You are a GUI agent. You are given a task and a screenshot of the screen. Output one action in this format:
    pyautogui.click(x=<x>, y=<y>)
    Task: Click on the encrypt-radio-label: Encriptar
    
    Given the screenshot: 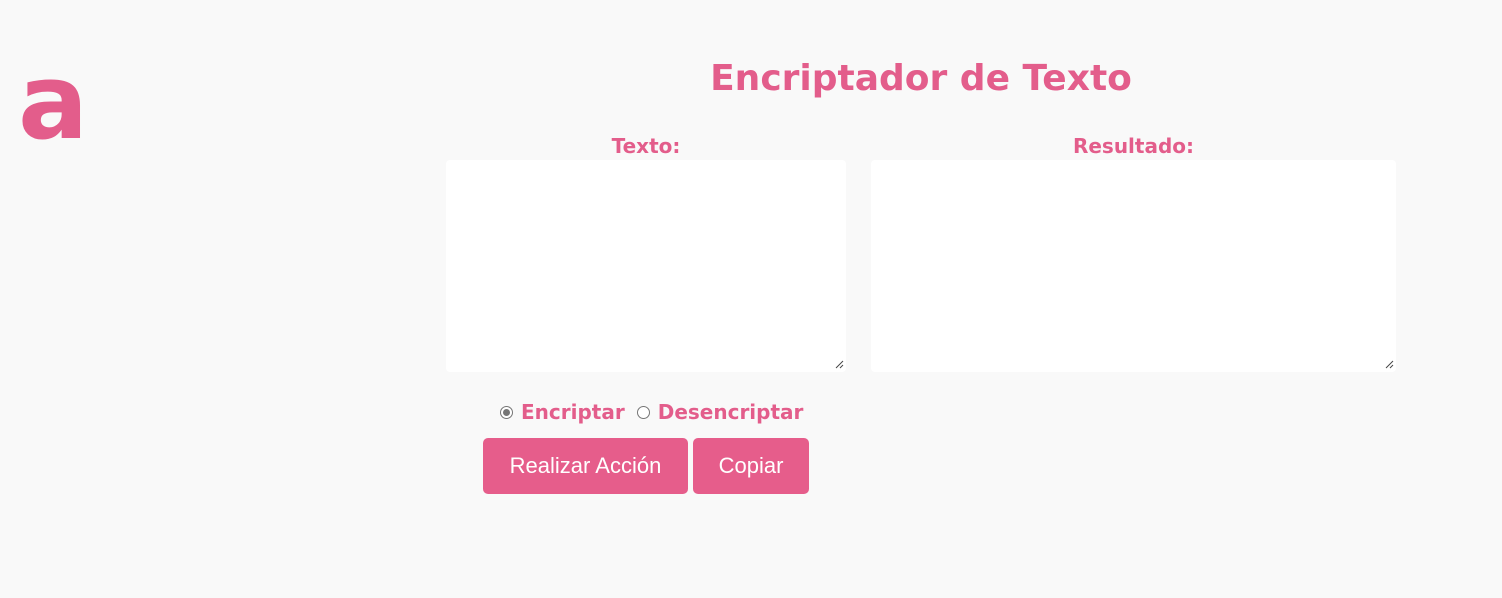 What is the action you would take?
    pyautogui.click(x=573, y=412)
    